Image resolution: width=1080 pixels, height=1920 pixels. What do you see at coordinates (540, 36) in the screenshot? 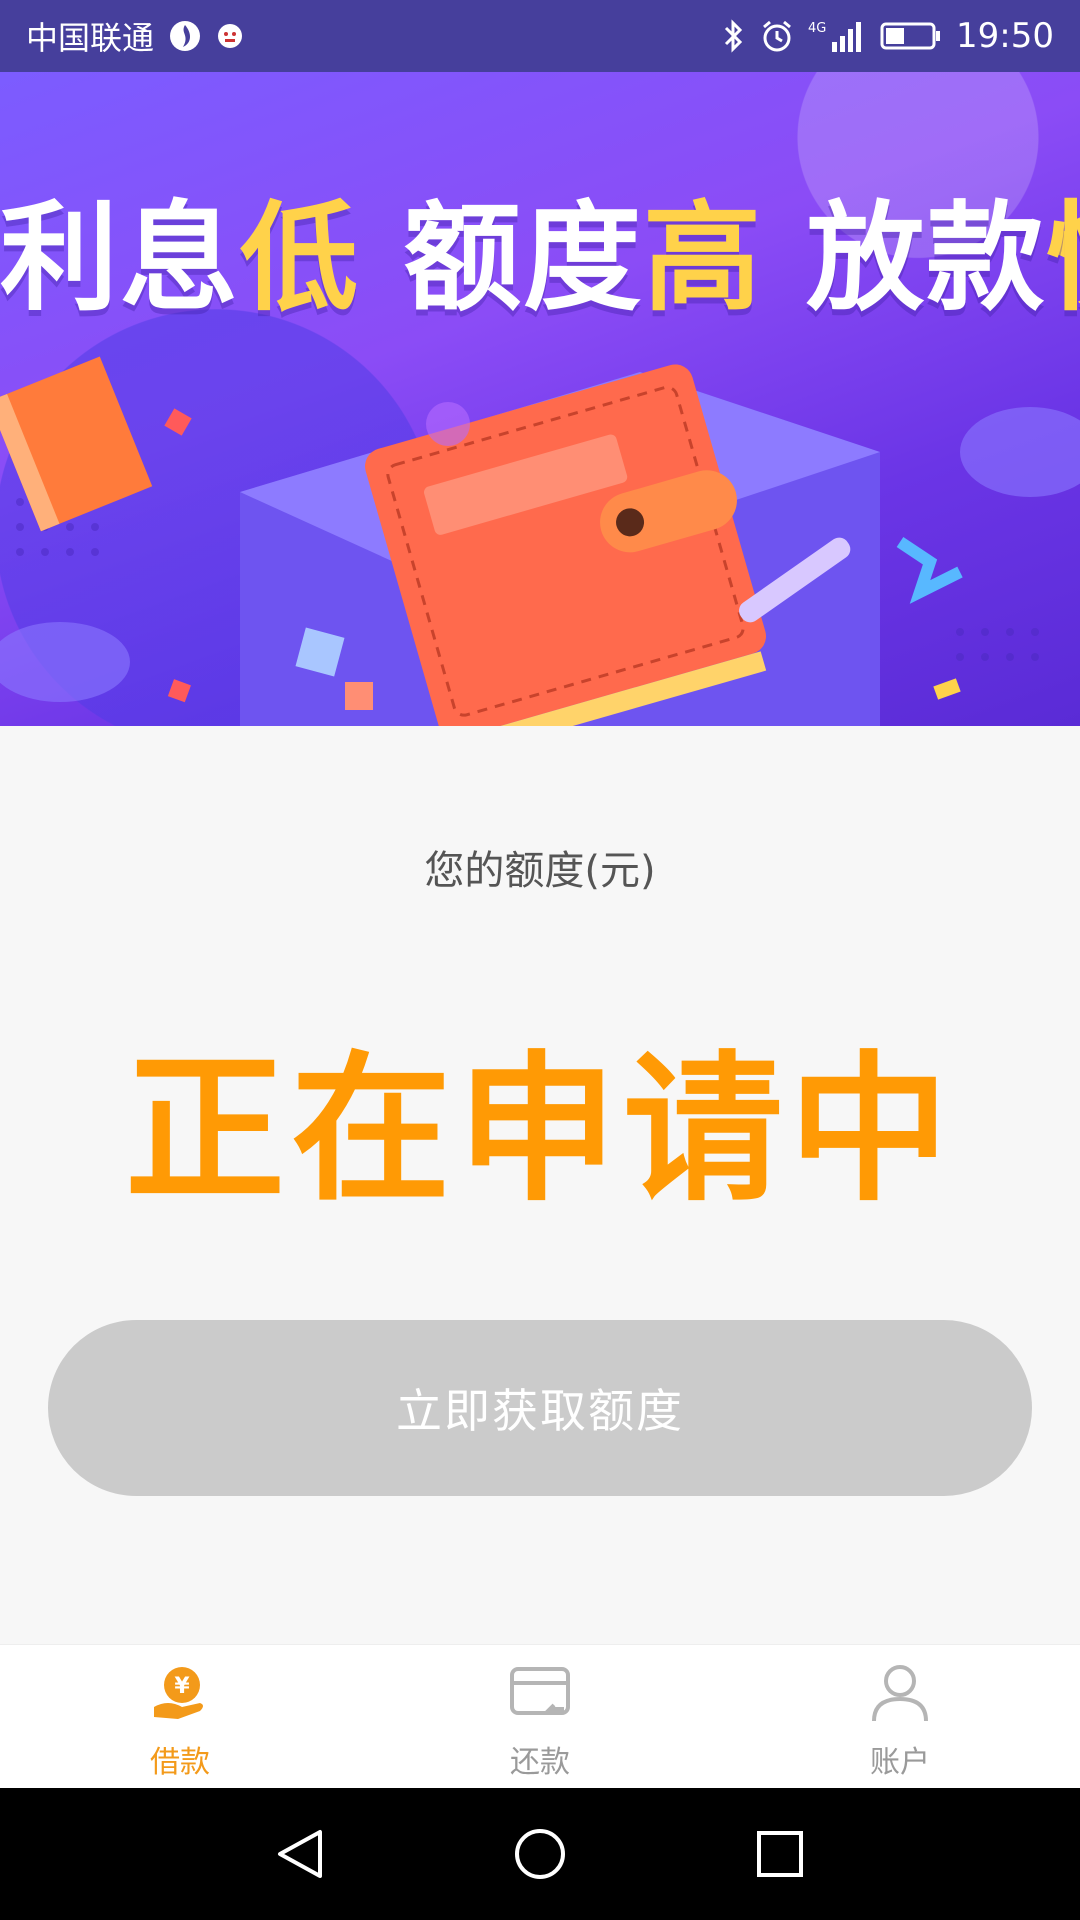
I see `status-bar: 中国联通 4G 19:50` at bounding box center [540, 36].